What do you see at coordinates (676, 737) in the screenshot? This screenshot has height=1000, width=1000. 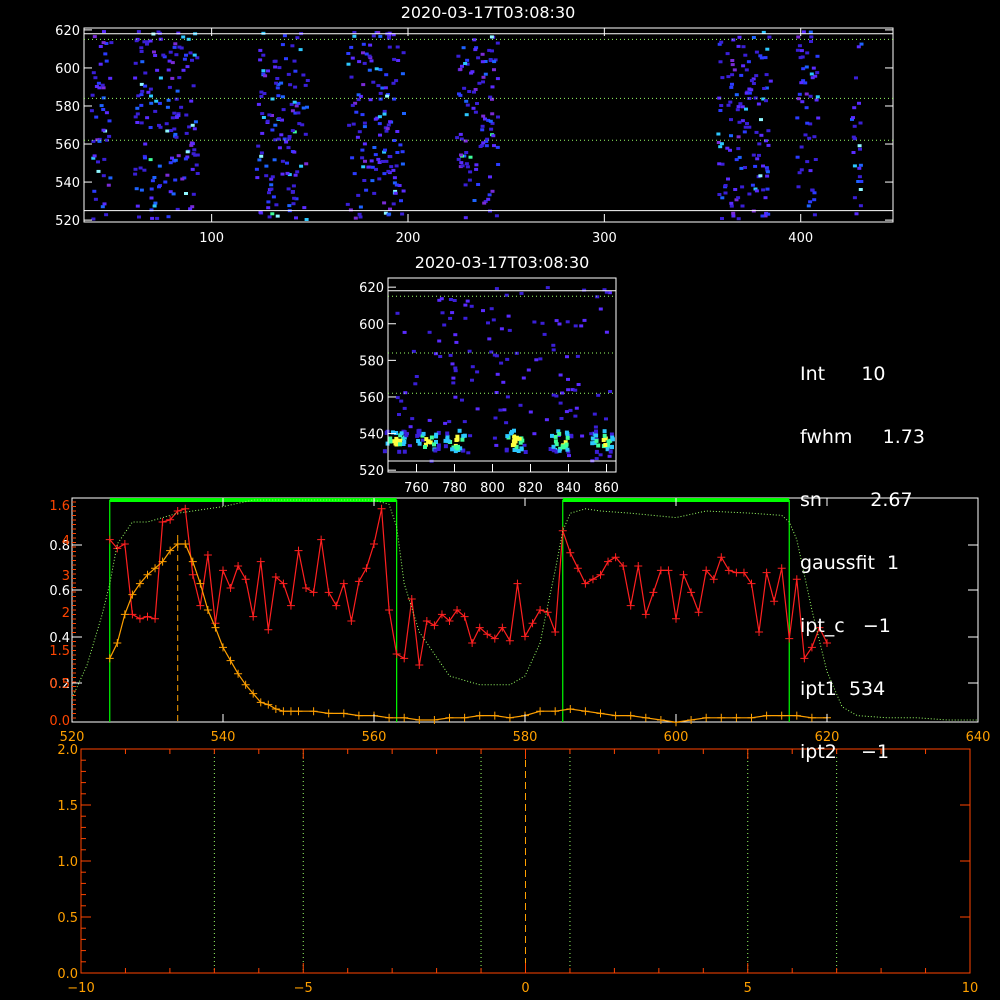 I see `profile-xtick-label: 600` at bounding box center [676, 737].